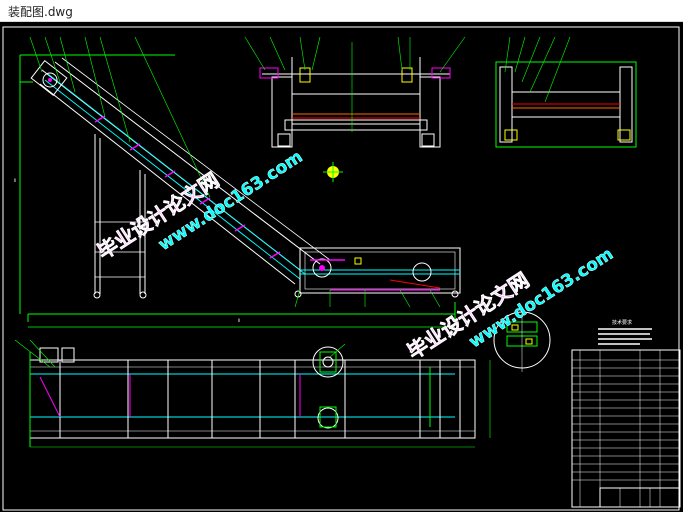 This screenshot has width=683, height=512. What do you see at coordinates (626, 412) in the screenshot?
I see `title-block-table` at bounding box center [626, 412].